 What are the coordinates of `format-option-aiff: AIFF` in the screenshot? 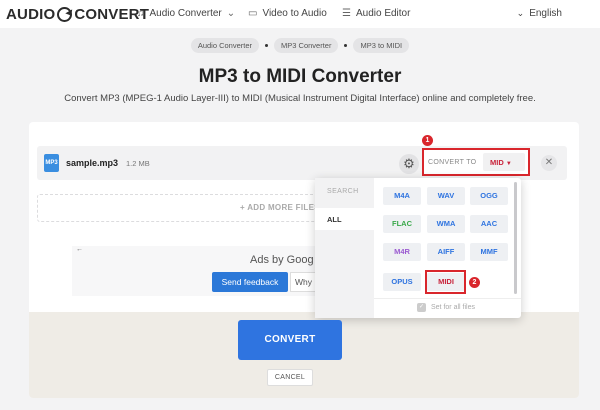 It's located at (446, 252).